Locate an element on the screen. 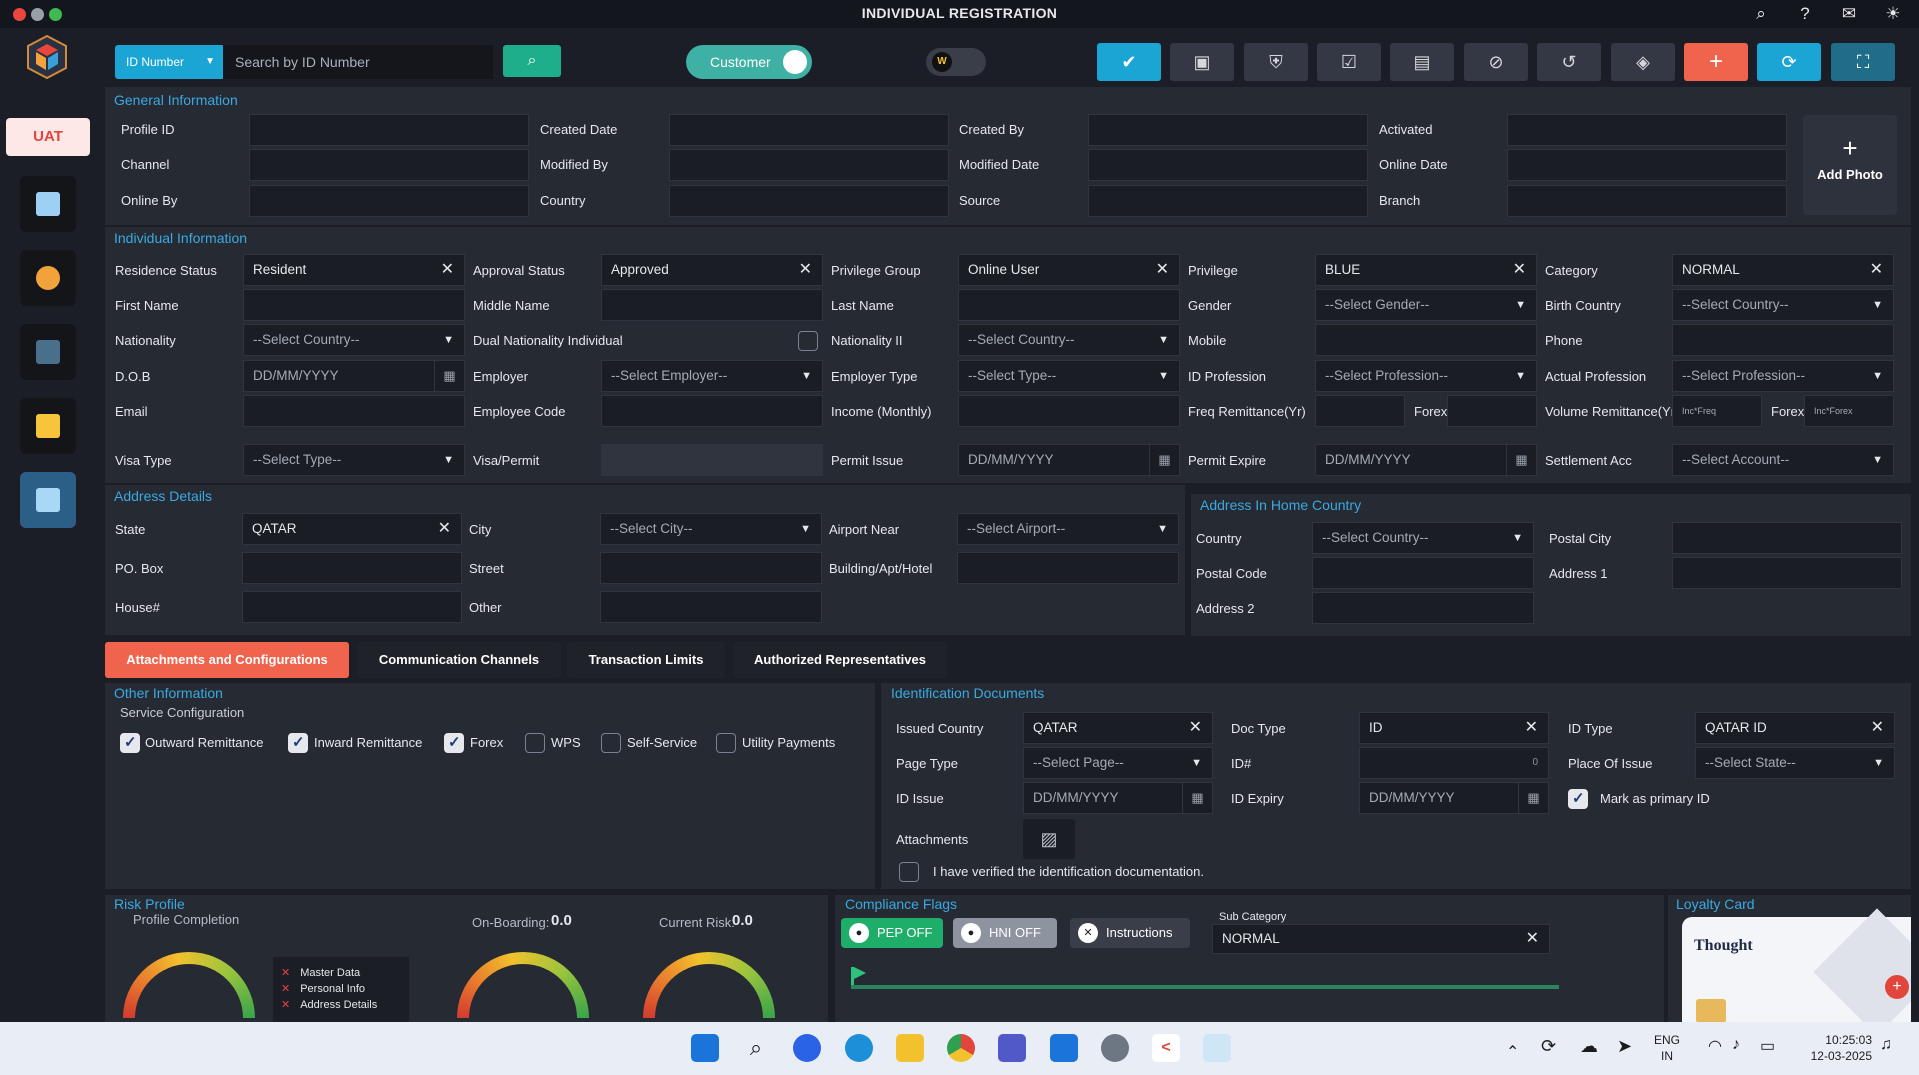 The height and width of the screenshot is (1075, 1919). actual-profession-select: --Select Profession-- ▼ is located at coordinates (1783, 376).